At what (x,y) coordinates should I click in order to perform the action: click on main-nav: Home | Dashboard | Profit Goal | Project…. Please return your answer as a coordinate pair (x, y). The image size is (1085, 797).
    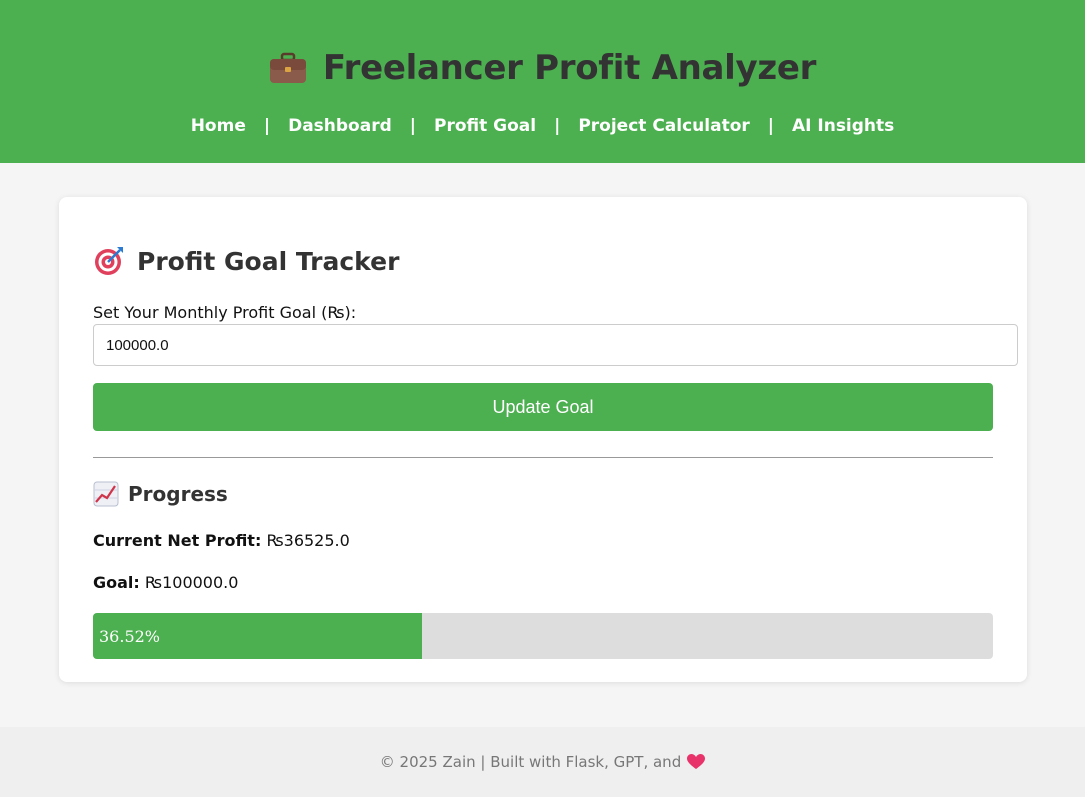
    Looking at the image, I should click on (542, 126).